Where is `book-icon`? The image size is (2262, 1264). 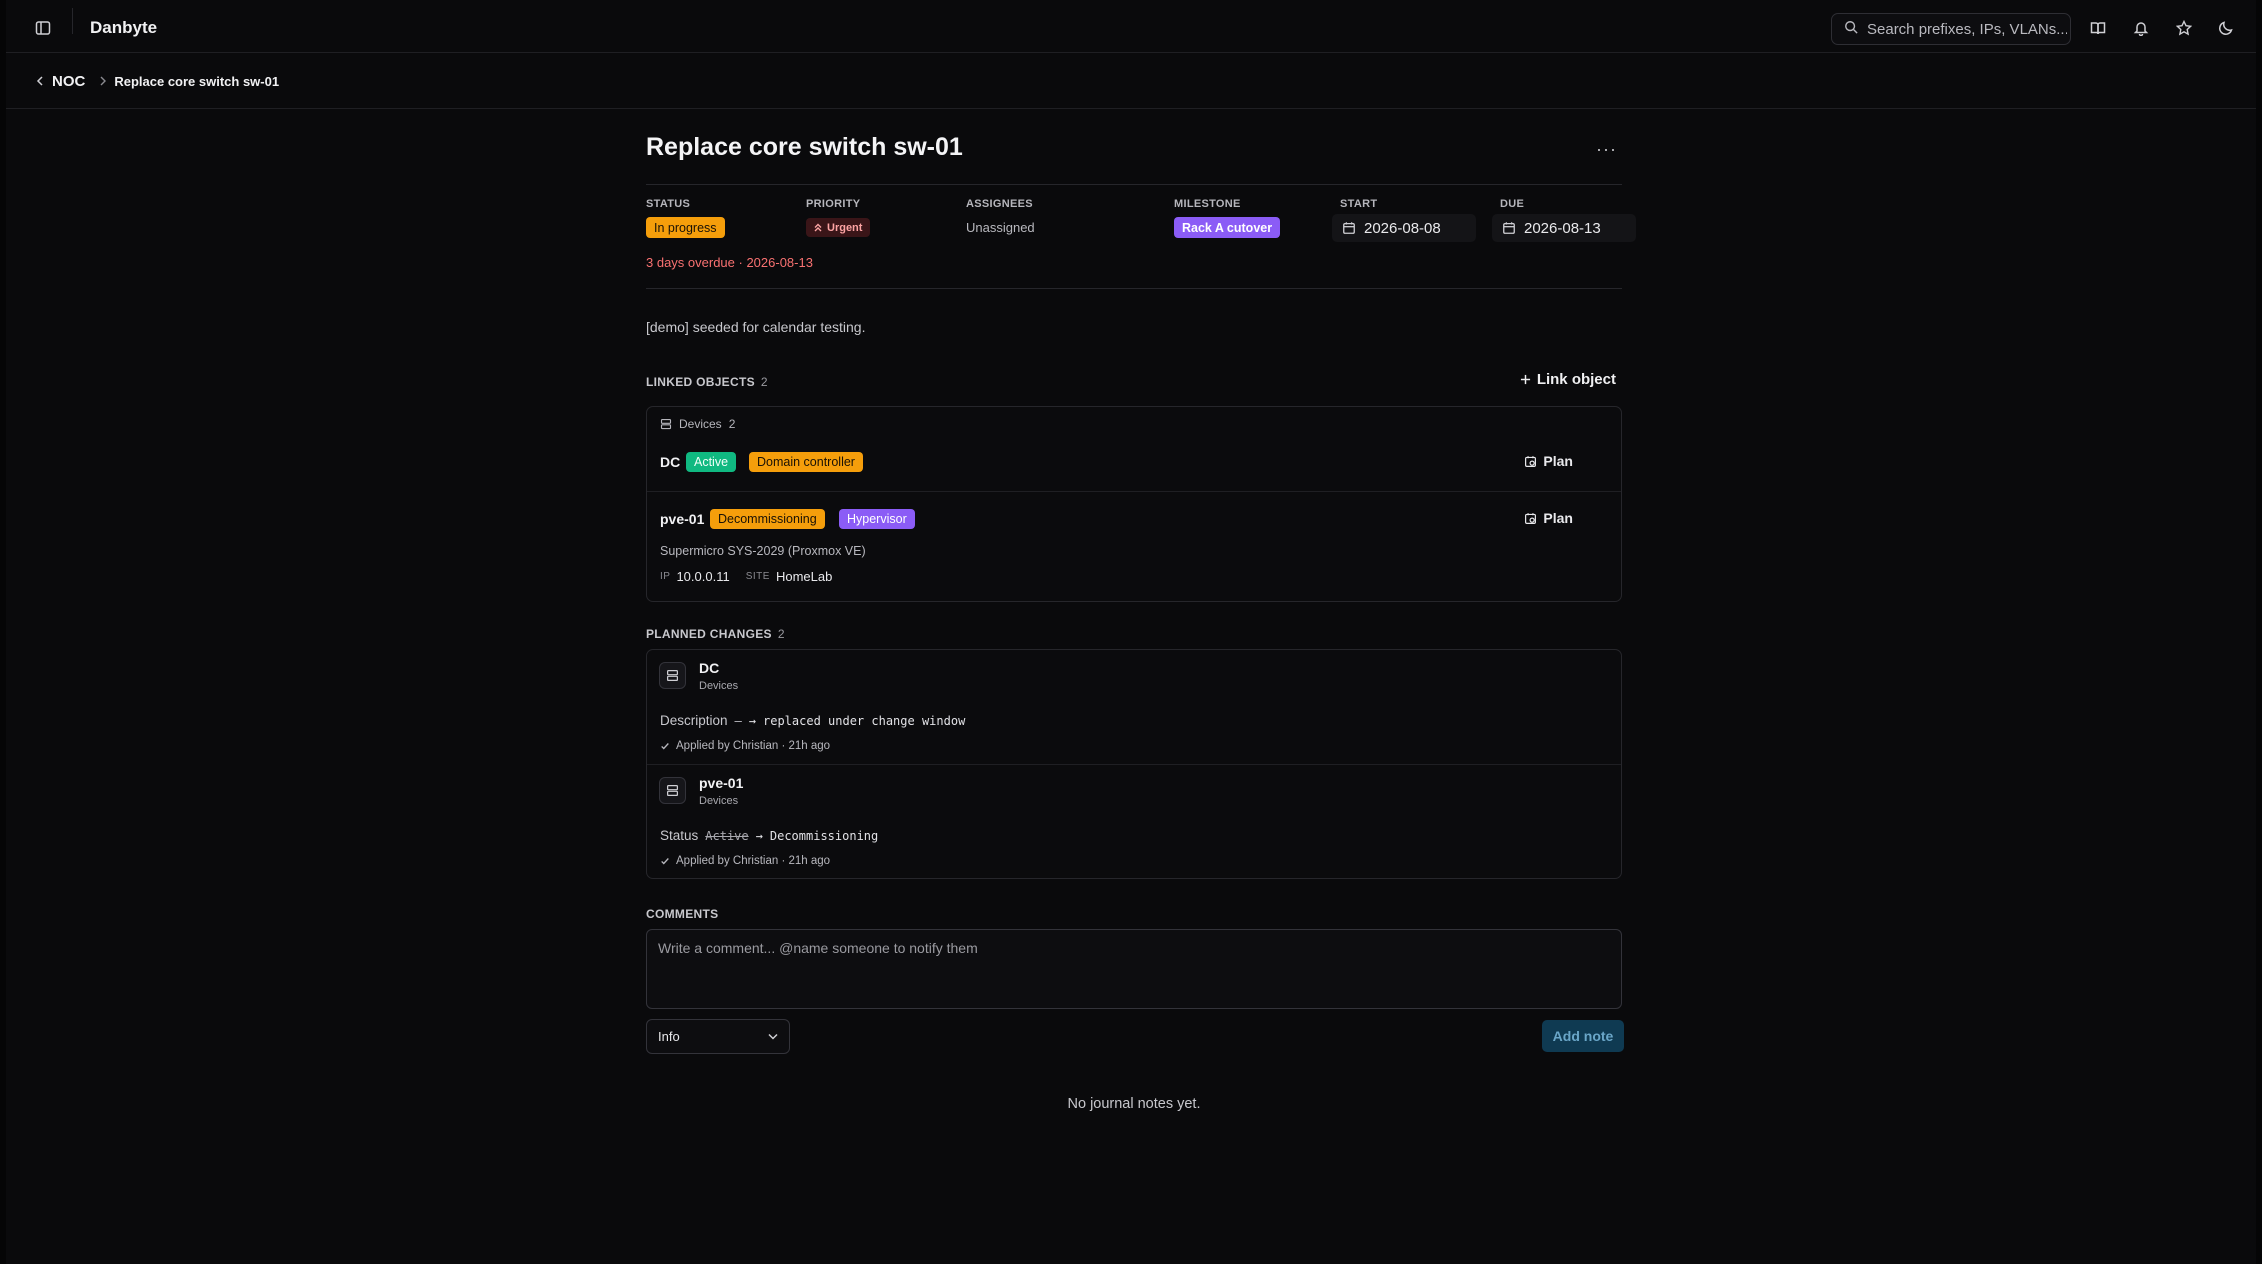
book-icon is located at coordinates (2098, 28).